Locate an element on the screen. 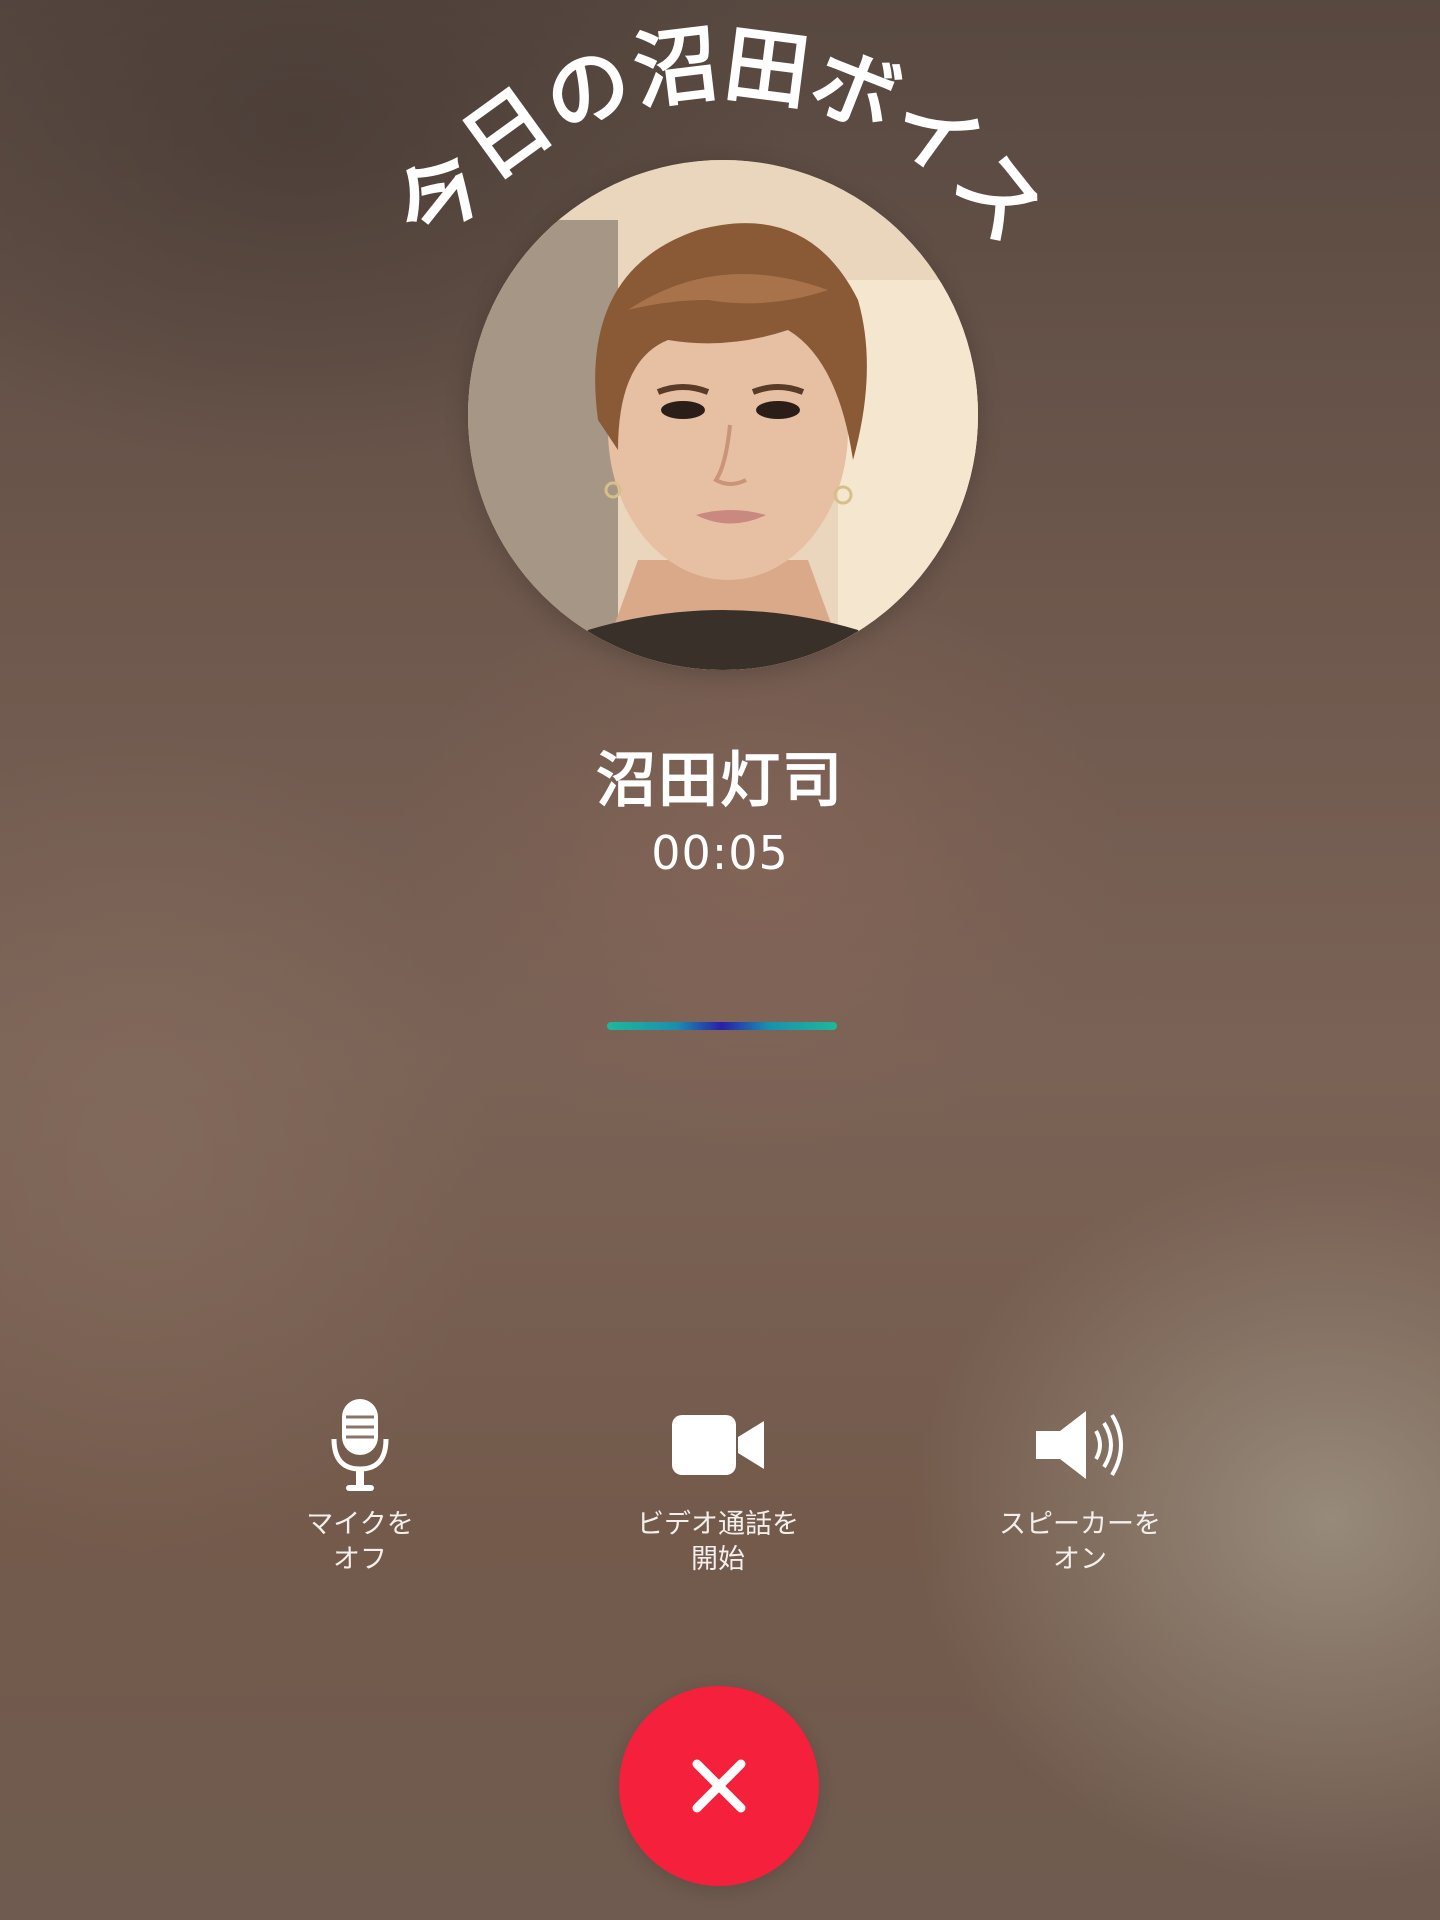 This screenshot has height=1920, width=1440. speaker-button: スピーカーを オン is located at coordinates (1080, 1486).